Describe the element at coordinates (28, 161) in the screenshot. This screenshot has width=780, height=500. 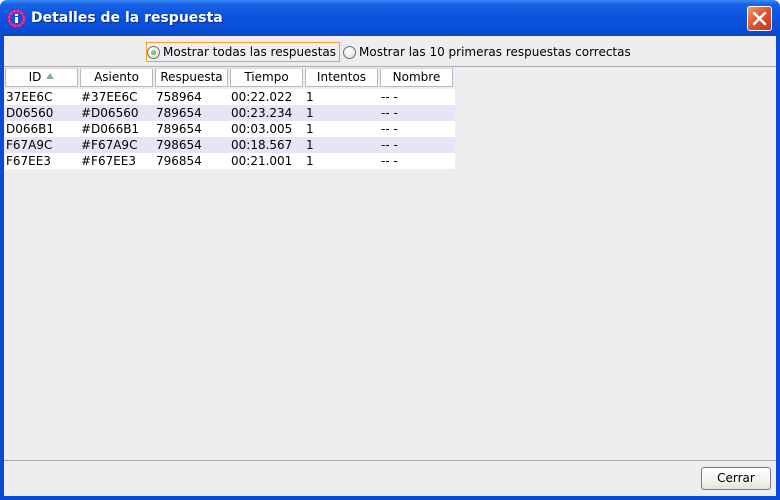
I see `cell-id: F67EE3` at that location.